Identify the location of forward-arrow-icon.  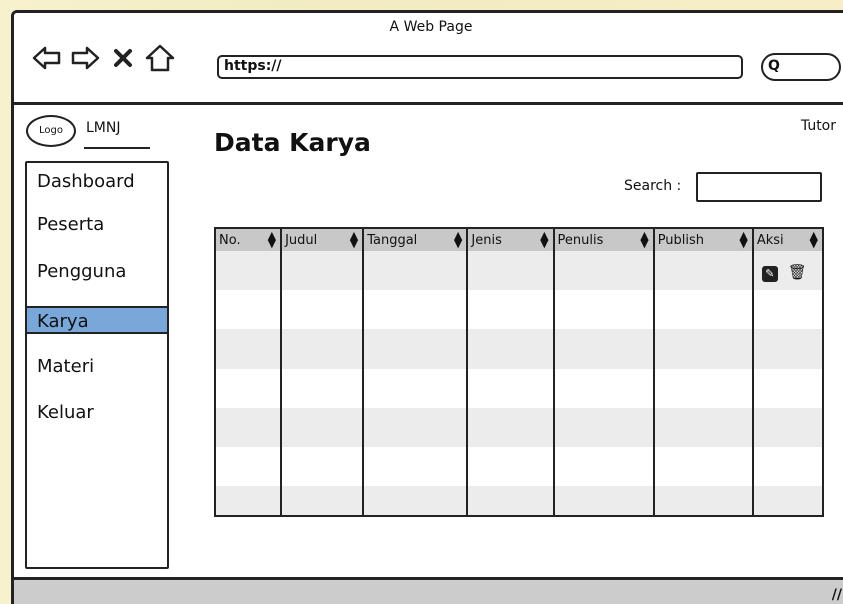
(85, 58).